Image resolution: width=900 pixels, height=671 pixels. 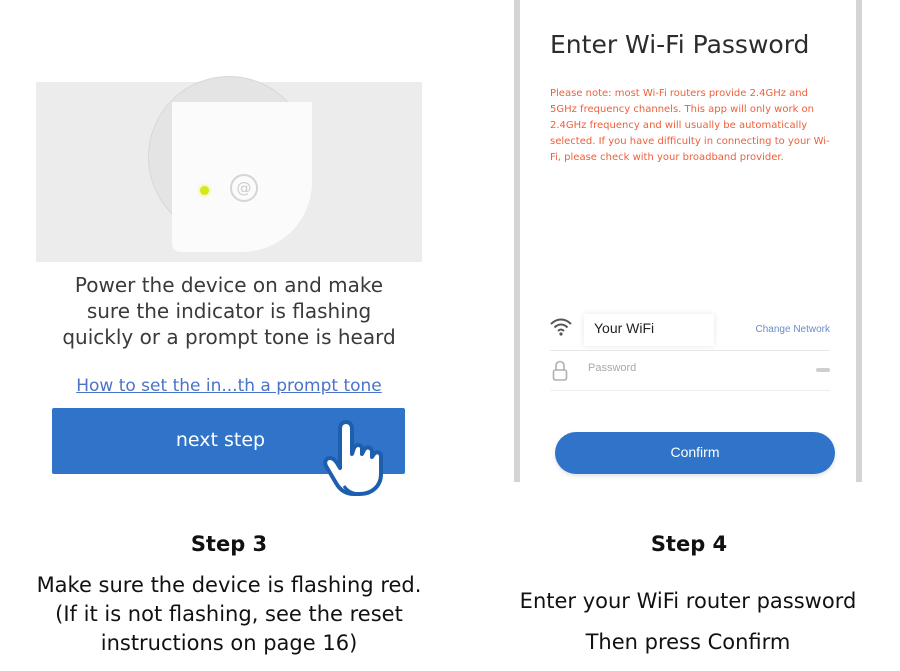 I want to click on wifi-network-row: Your WiFi Change Network, so click(x=690, y=330).